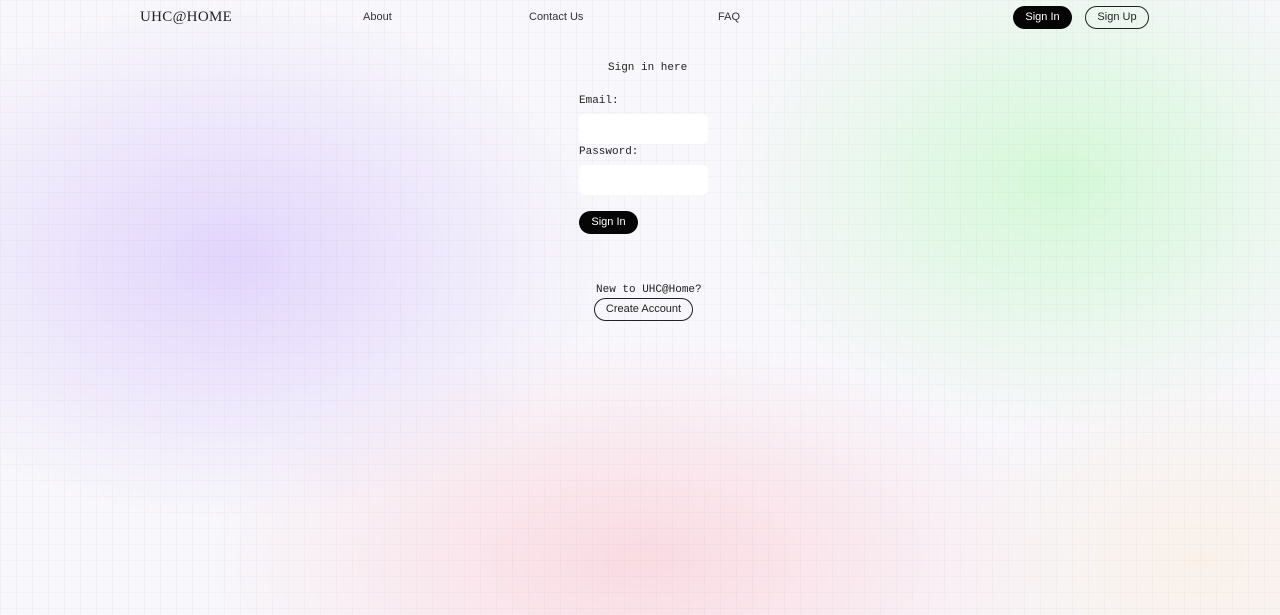 The image size is (1280, 615). I want to click on header-sign-up-button: Sign Up, so click(1117, 17).